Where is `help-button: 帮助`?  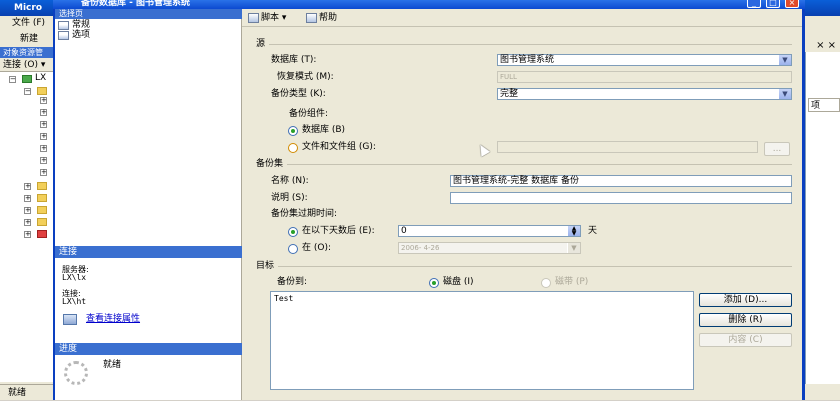
help-button: 帮助 is located at coordinates (321, 18).